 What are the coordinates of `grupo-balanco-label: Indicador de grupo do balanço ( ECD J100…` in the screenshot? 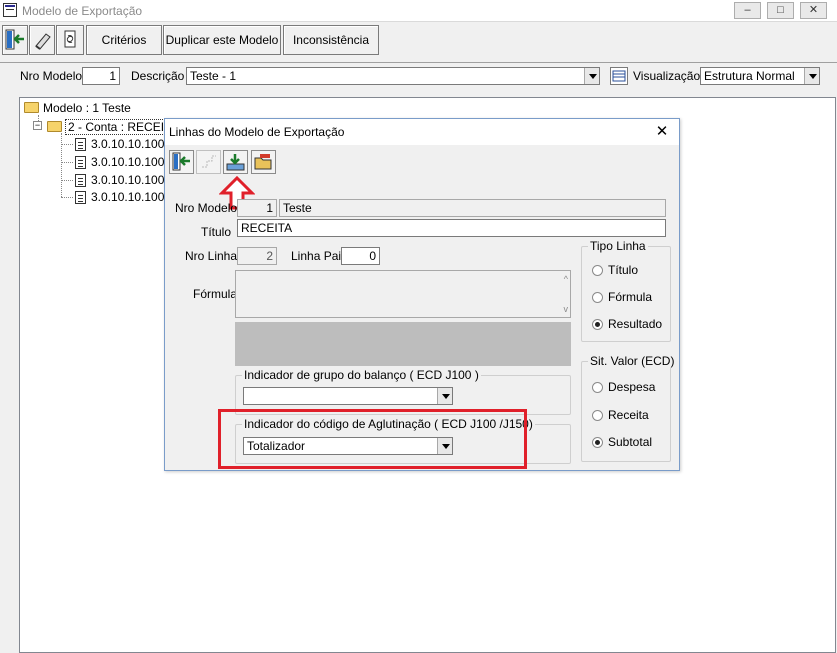 It's located at (361, 375).